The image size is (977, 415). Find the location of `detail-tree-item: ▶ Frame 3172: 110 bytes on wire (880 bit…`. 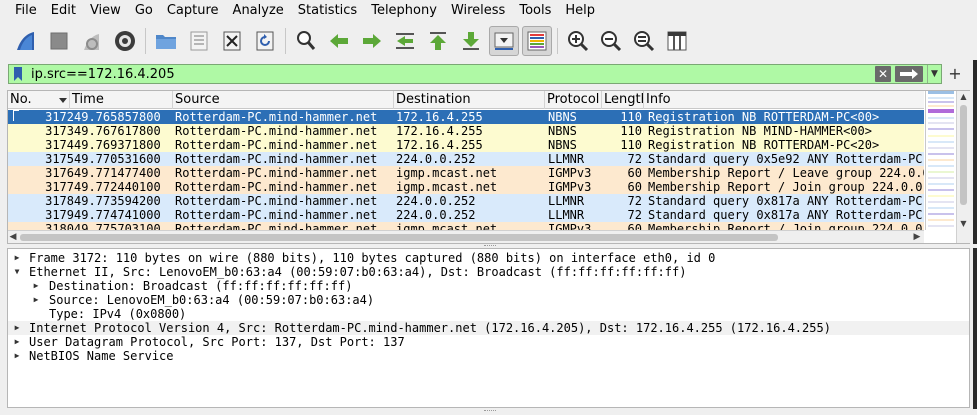

detail-tree-item: ▶ Frame 3172: 110 bytes on wire (880 bit… is located at coordinates (488, 258).